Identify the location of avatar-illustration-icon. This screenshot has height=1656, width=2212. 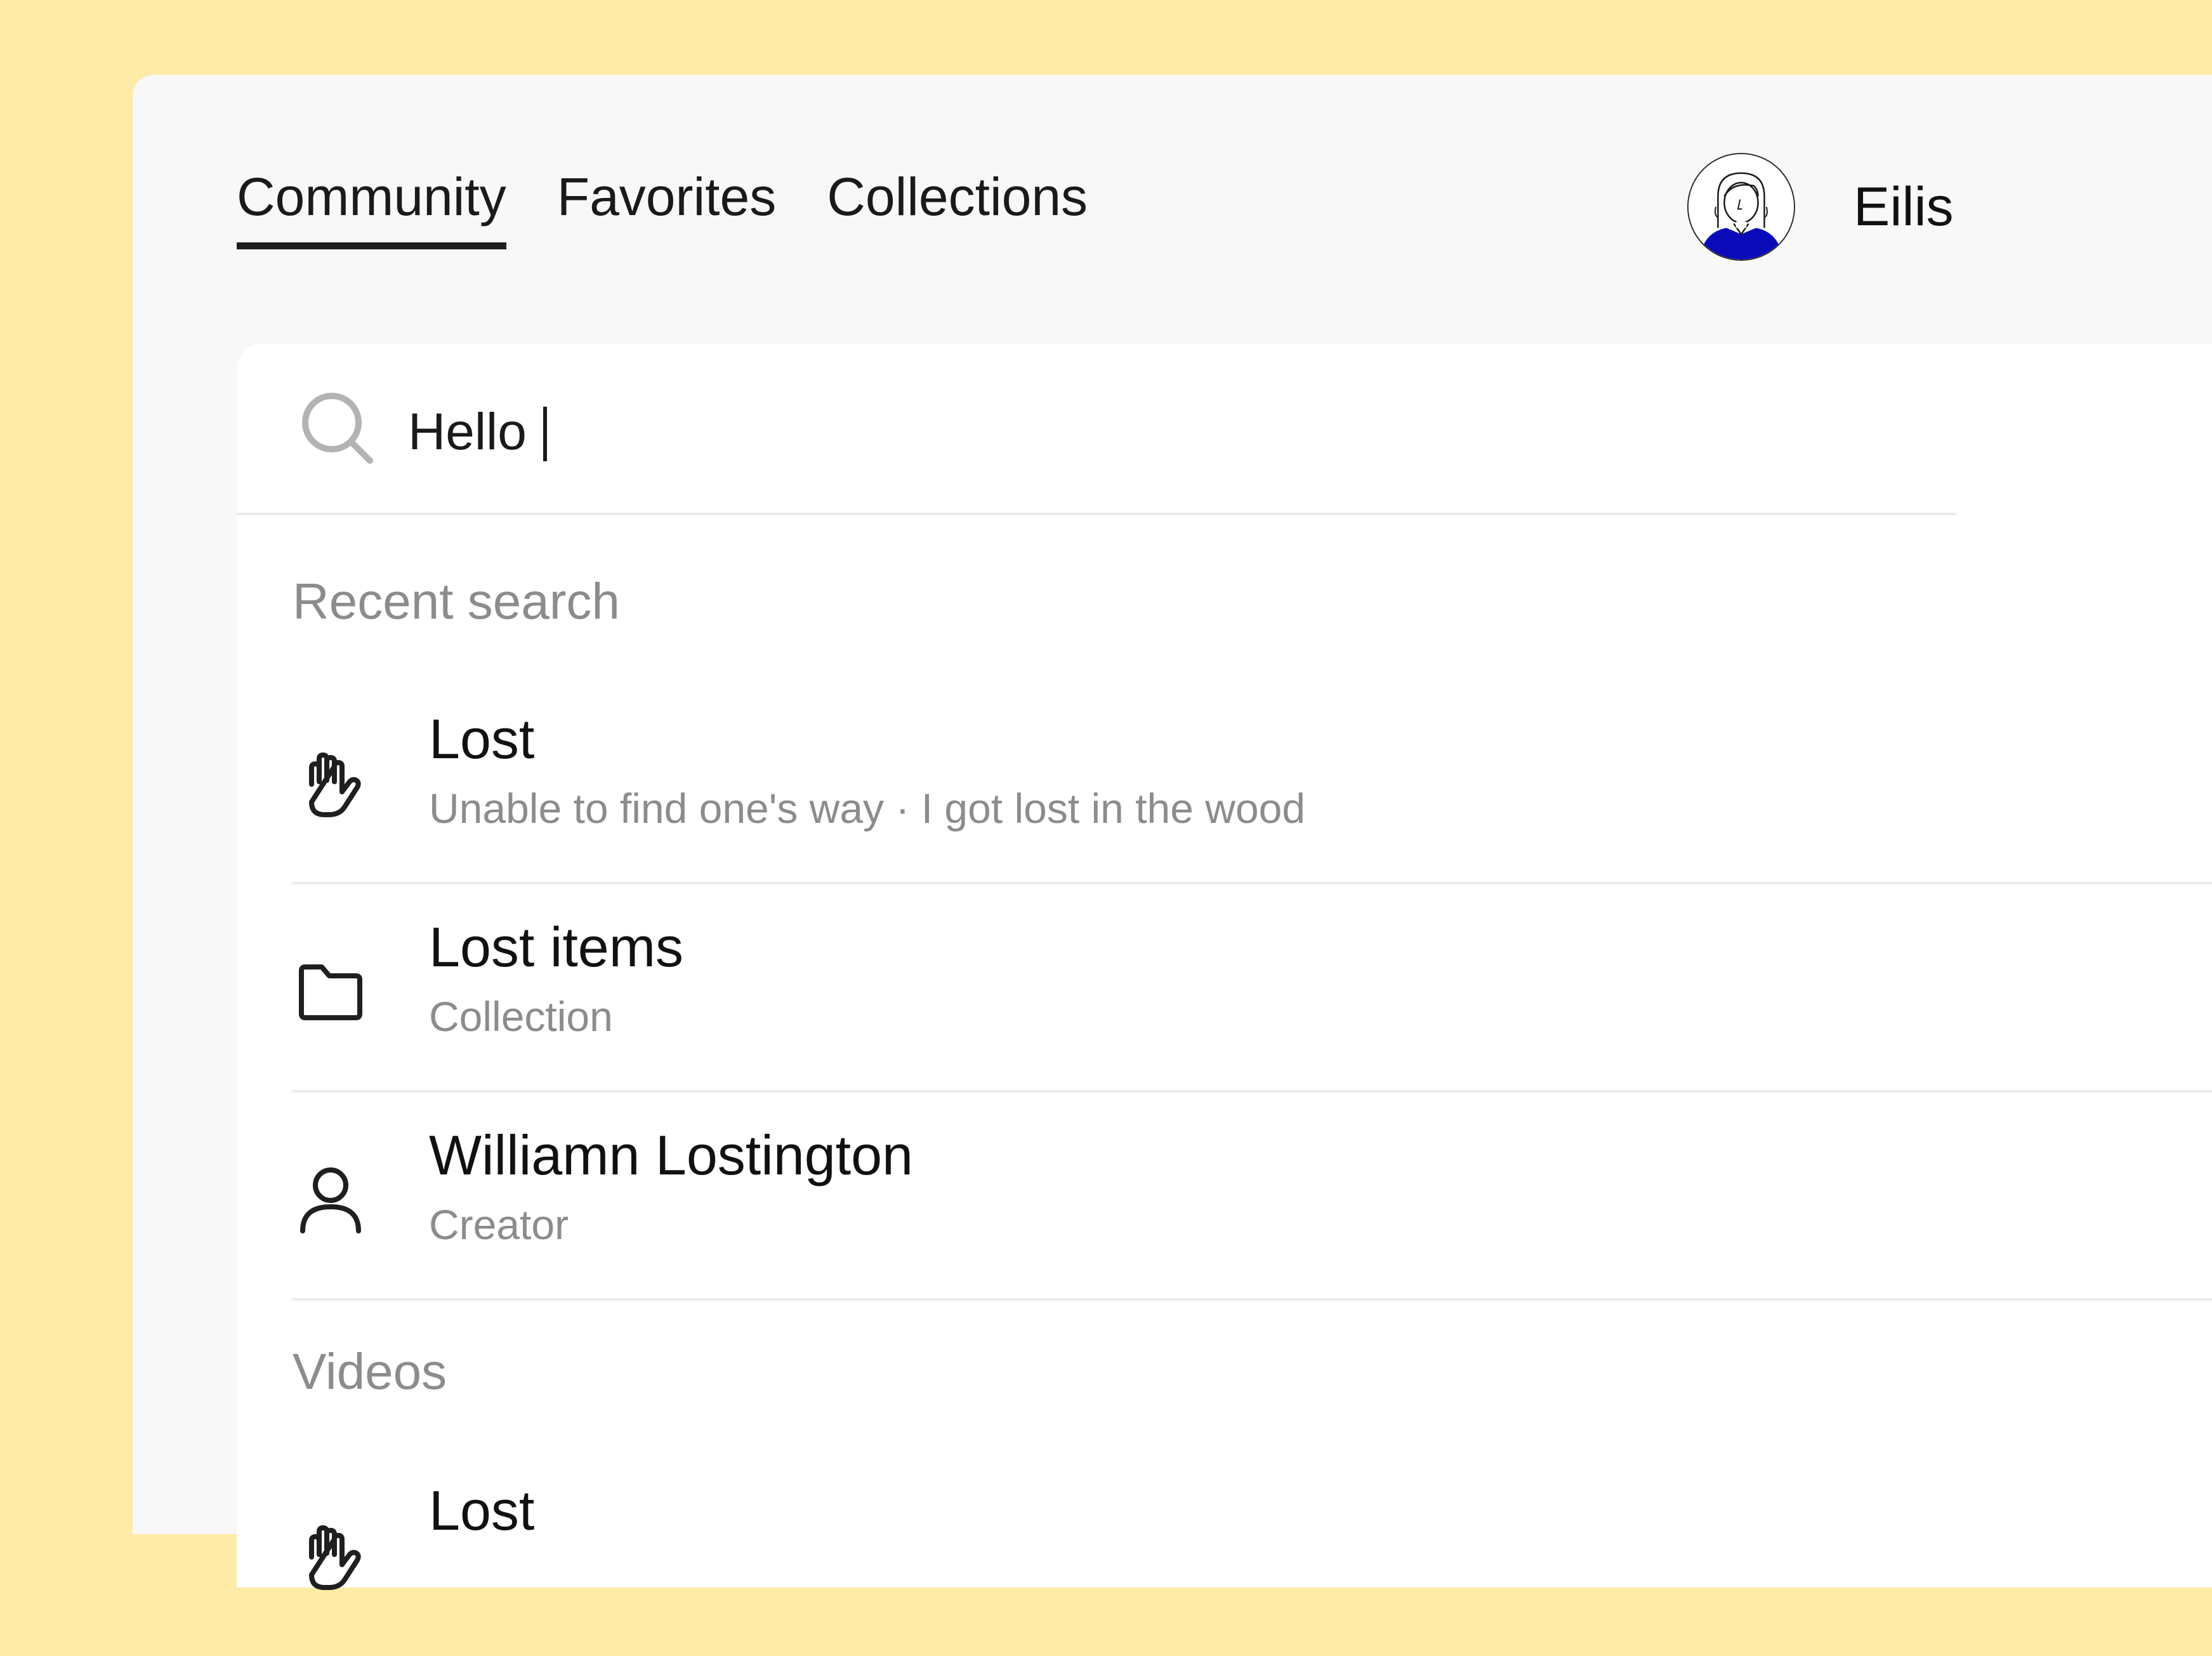
(1741, 207).